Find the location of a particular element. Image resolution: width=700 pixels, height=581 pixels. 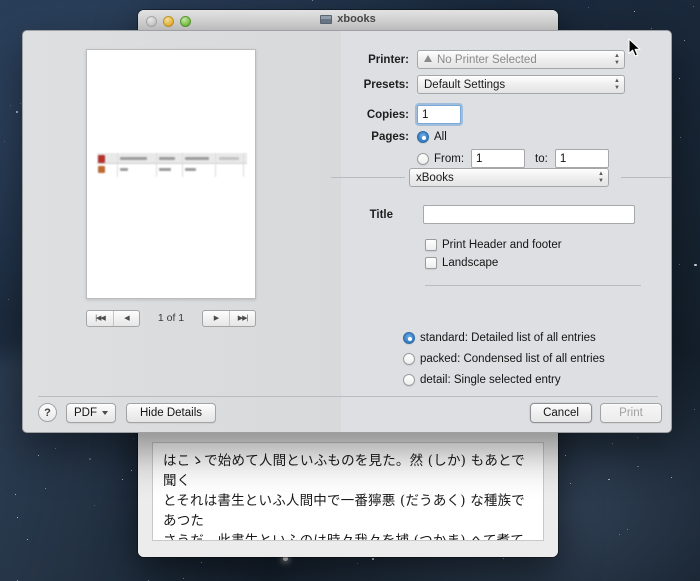

pages-from-label: From: is located at coordinates (449, 158).